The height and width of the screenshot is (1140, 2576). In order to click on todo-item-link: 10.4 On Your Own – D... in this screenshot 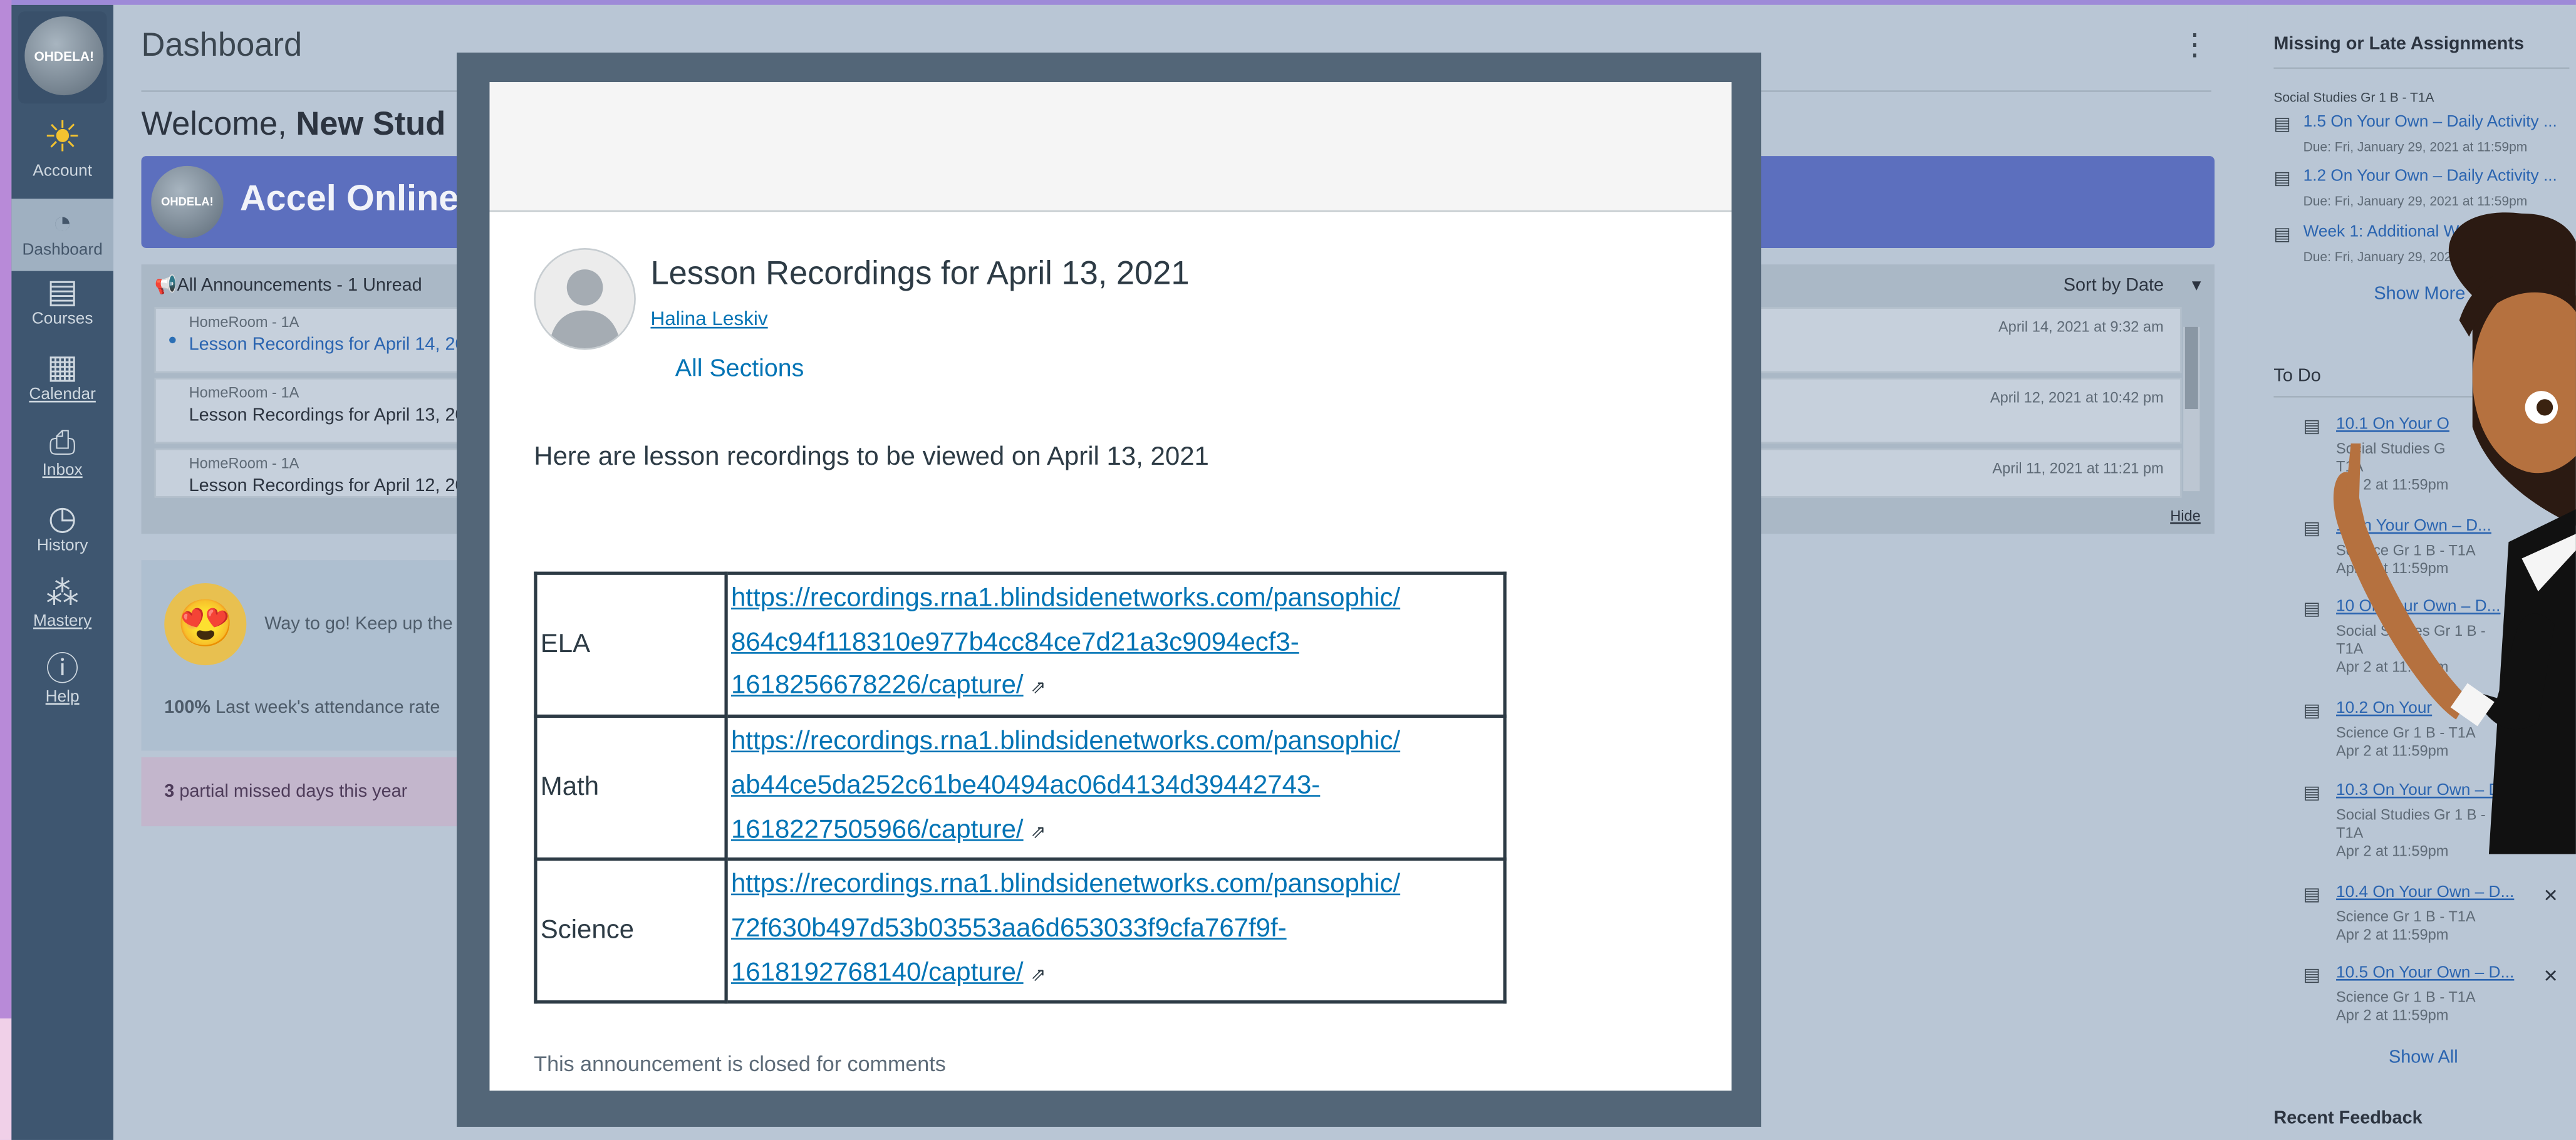, I will do `click(2425, 893)`.